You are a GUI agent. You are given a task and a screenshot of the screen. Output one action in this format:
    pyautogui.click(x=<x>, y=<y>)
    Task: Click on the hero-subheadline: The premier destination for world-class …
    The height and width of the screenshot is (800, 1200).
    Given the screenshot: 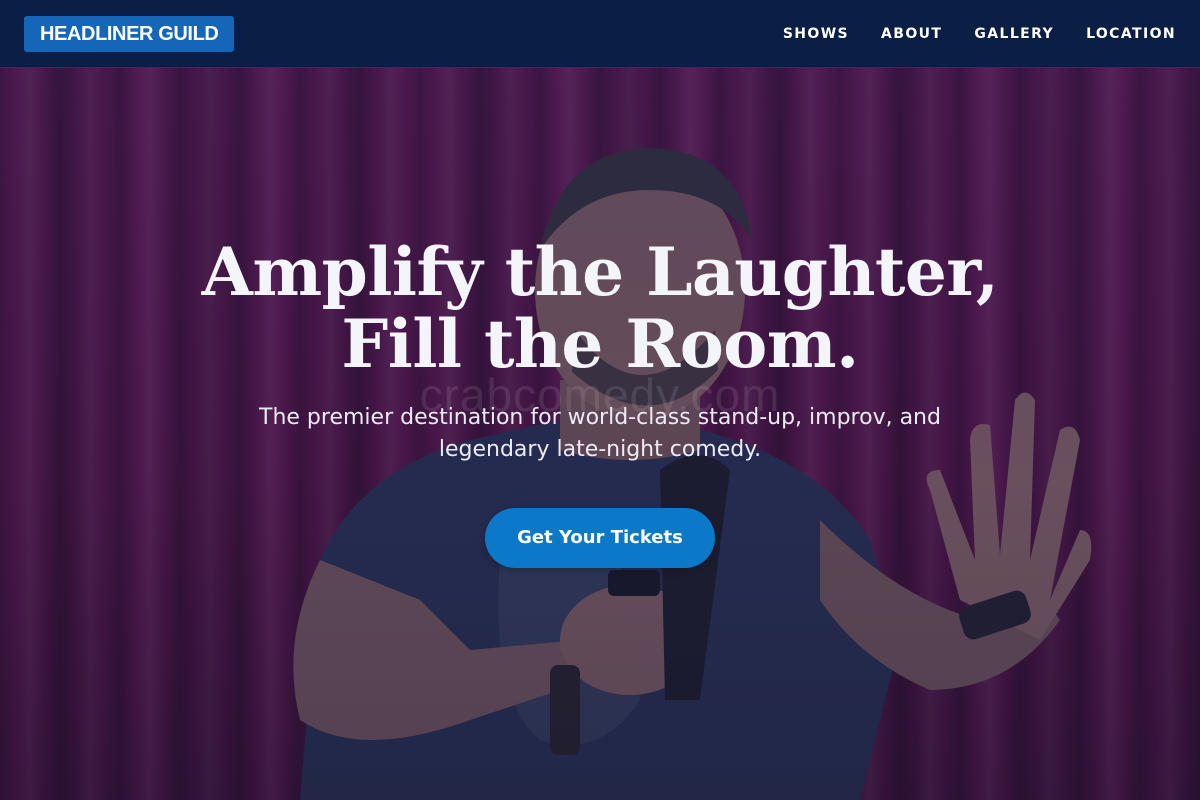 What is the action you would take?
    pyautogui.click(x=600, y=433)
    